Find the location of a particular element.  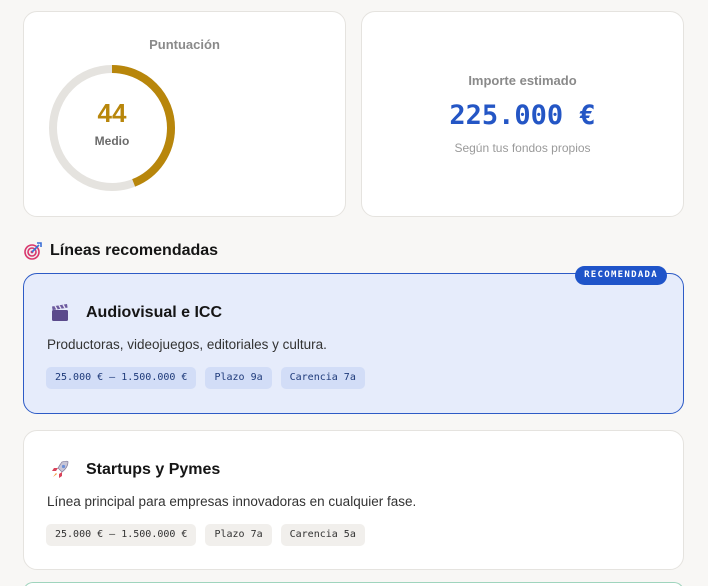

recommended-badge: RECOMENDADA is located at coordinates (621, 275).